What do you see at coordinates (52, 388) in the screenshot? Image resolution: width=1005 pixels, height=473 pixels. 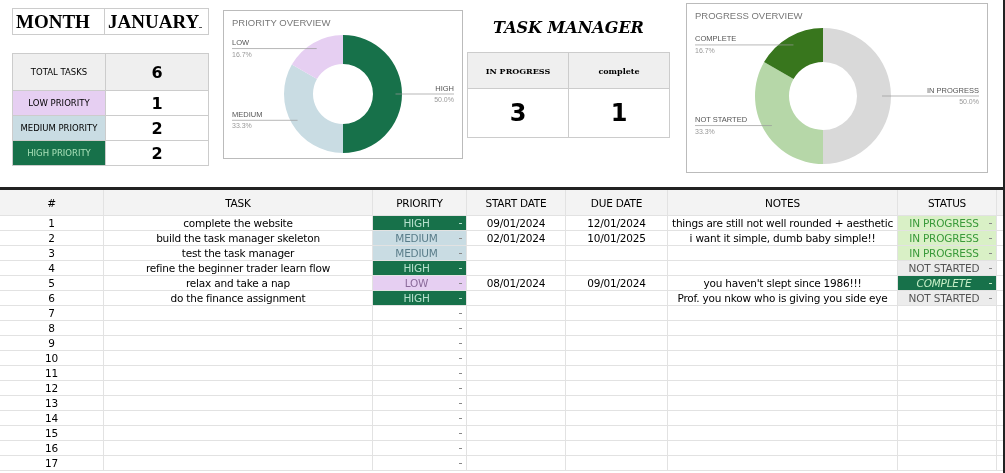 I see `row-number: 12` at bounding box center [52, 388].